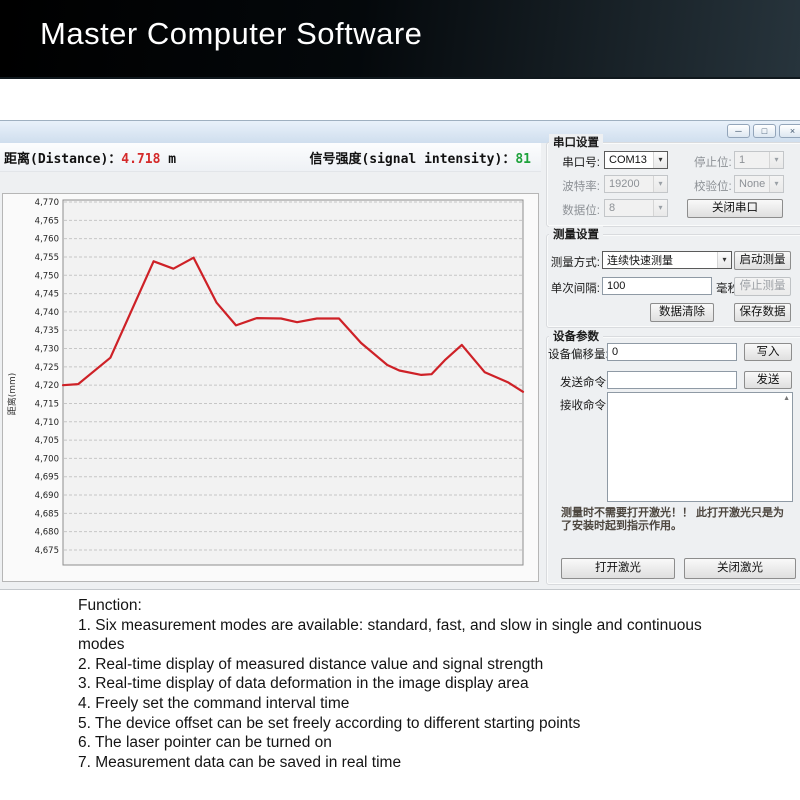  I want to click on data-bit-select: 8 ▾, so click(636, 208).